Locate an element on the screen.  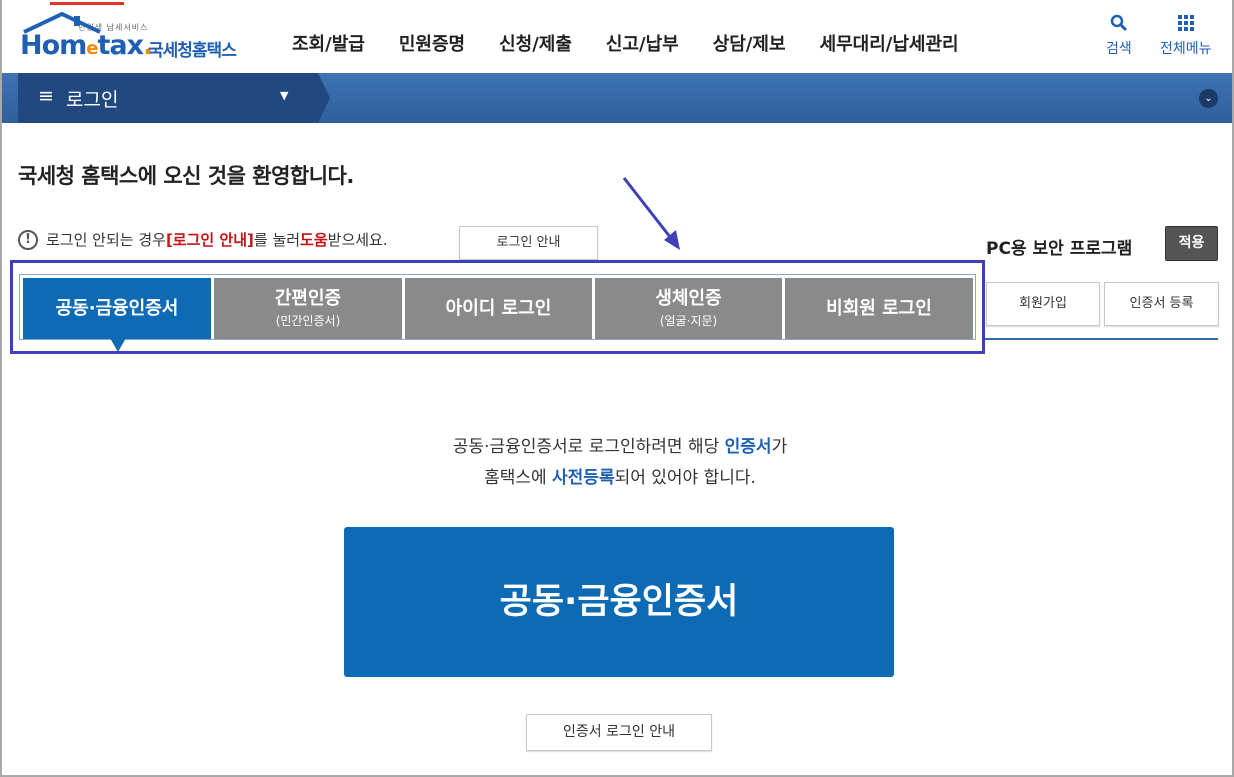
grid-menu-icon is located at coordinates (1186, 26).